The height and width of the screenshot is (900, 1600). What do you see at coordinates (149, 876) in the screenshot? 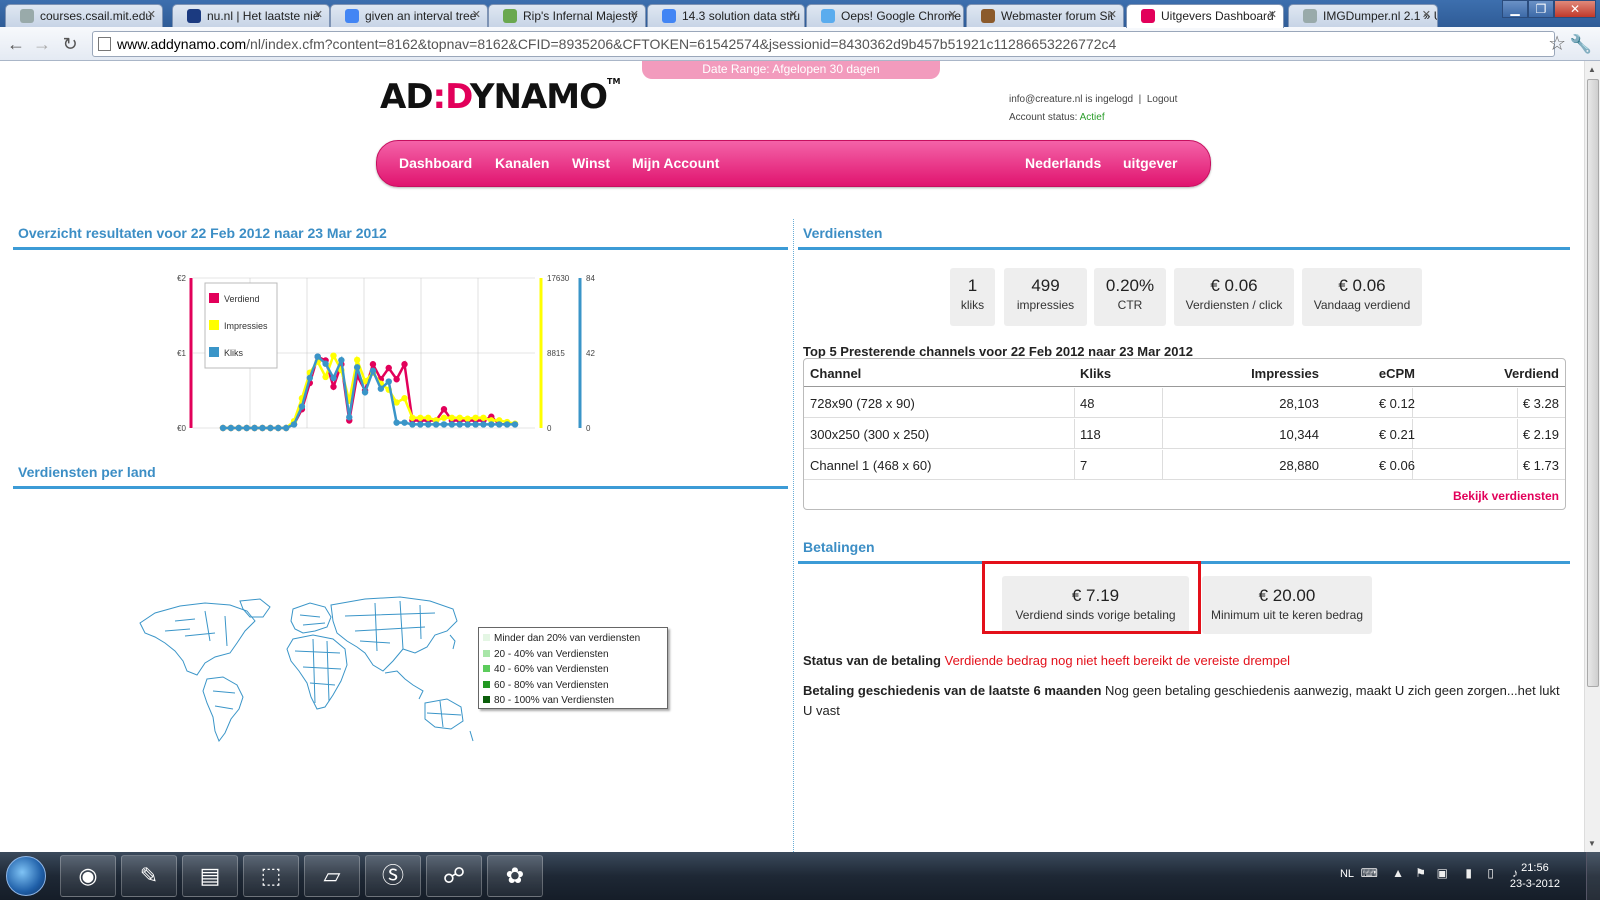
I see `editor-taskbar-icon: ✎` at bounding box center [149, 876].